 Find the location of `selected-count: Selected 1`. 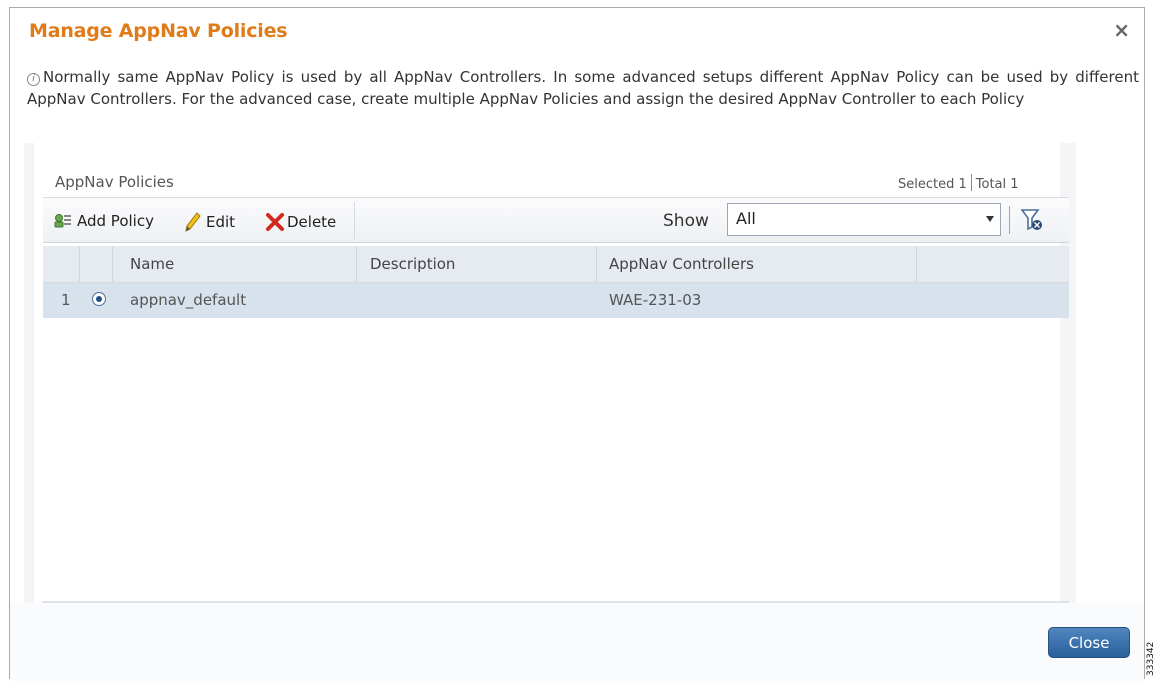

selected-count: Selected 1 is located at coordinates (932, 184).